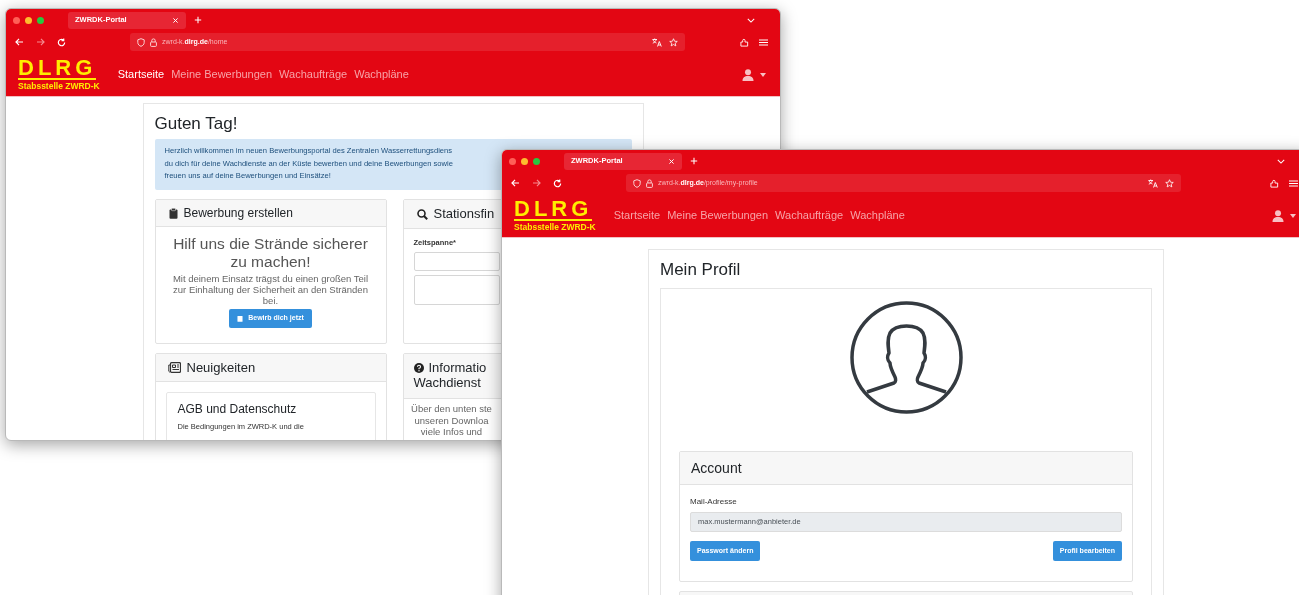  What do you see at coordinates (270, 289) in the screenshot?
I see `card-text: Mit deinem Einsatz trägst du einen großen Teil zur Einhaltung der Sicherheit an den Stränden bei.` at bounding box center [270, 289].